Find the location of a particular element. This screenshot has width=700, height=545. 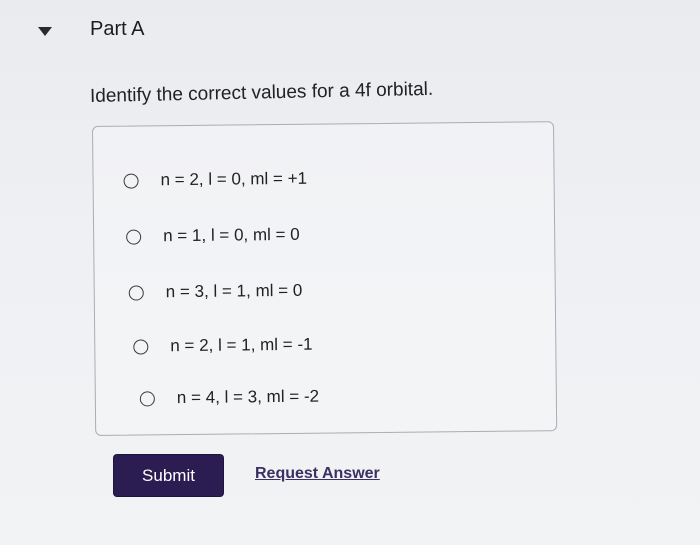

option-label: n = 2, l = 1, ml = -1 is located at coordinates (241, 345).